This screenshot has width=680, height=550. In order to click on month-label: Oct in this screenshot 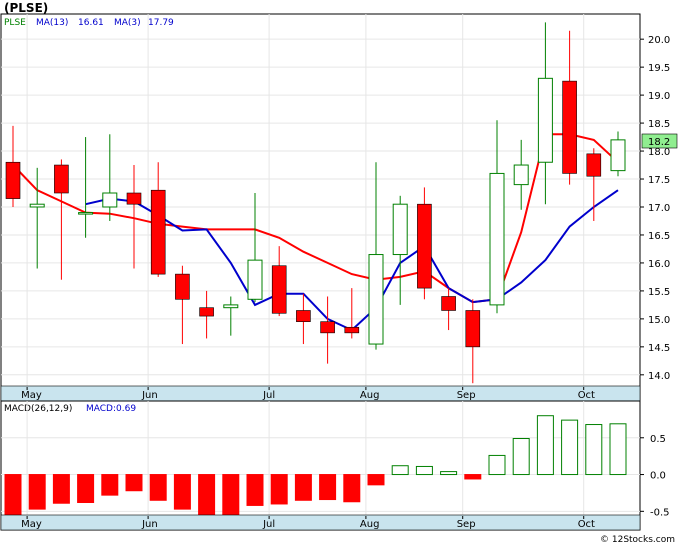, I will do `click(586, 524)`.